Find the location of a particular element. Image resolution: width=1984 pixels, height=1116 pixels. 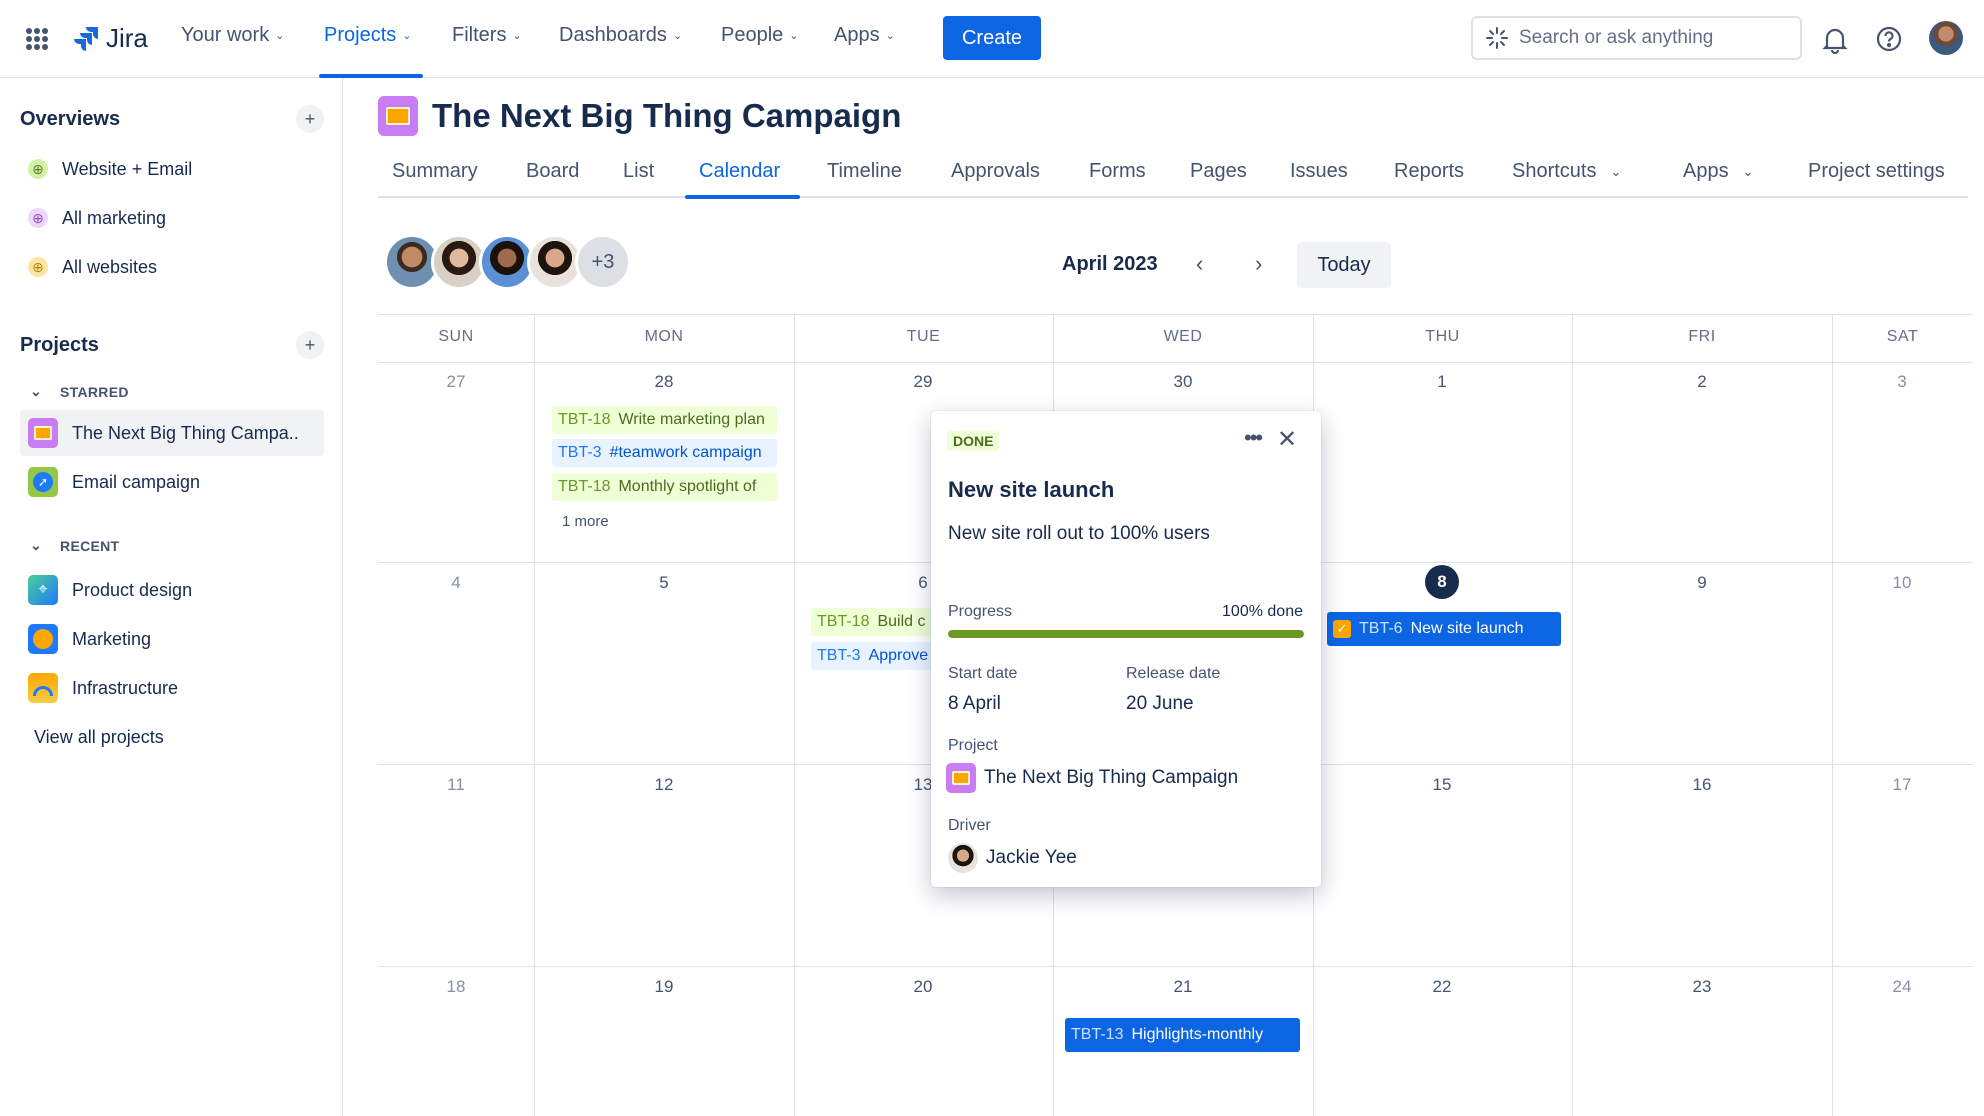

jira-logo: Jira is located at coordinates (111, 38).